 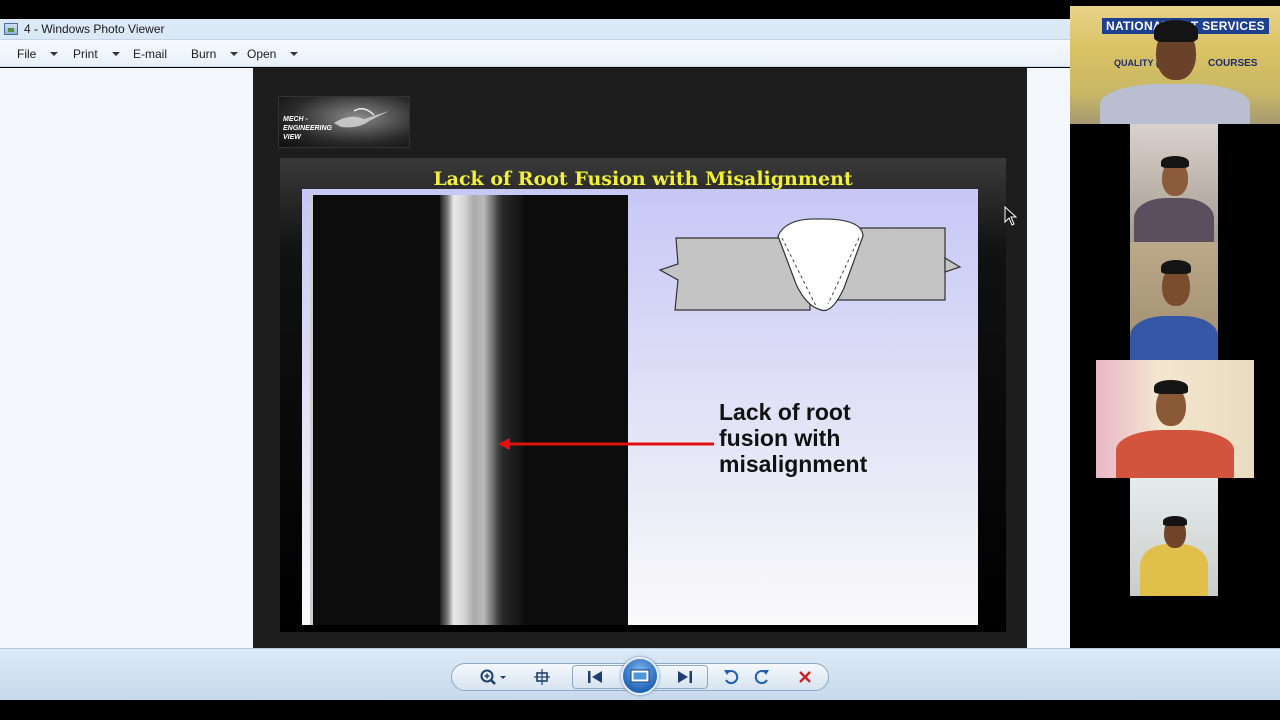 I want to click on delete-icon, so click(x=805, y=677).